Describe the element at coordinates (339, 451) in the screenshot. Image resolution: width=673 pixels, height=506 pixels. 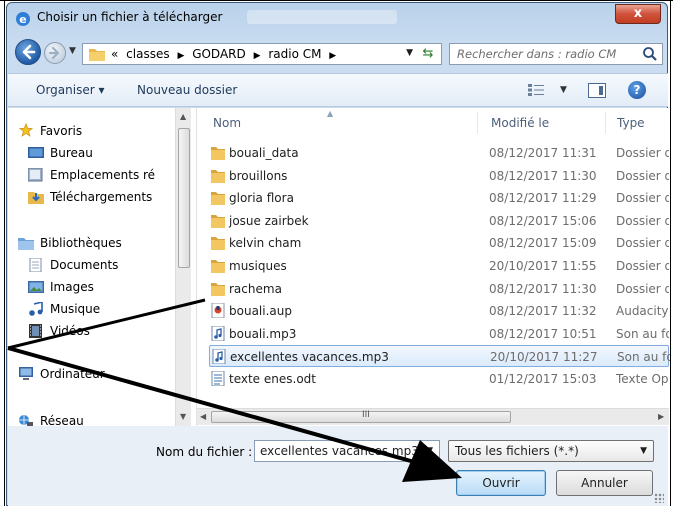
I see `filename-value: excellentes vacances.mp3` at that location.